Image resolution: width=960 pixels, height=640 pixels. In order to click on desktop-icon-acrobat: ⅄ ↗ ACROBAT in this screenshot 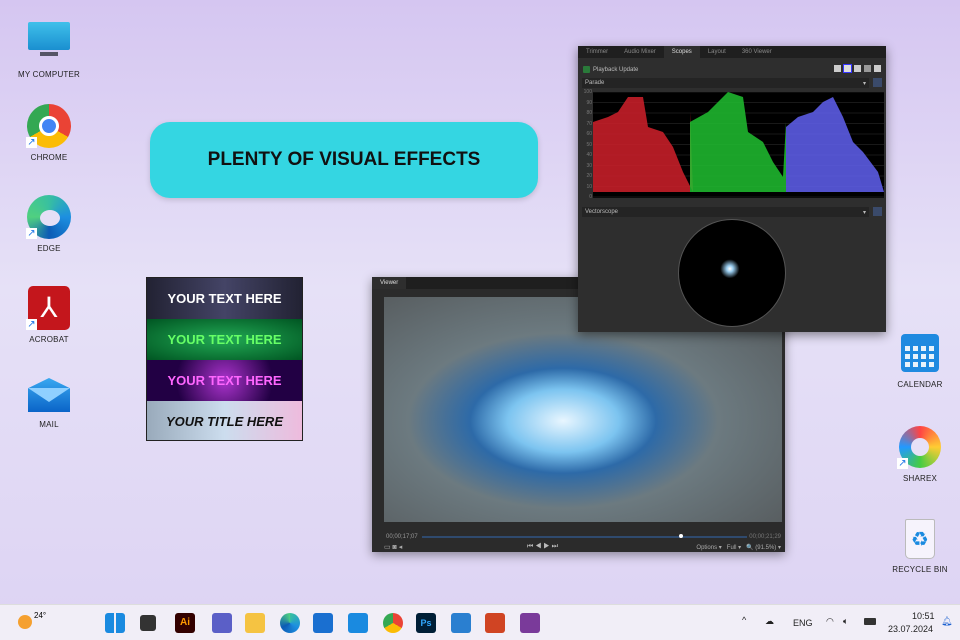, I will do `click(49, 314)`.